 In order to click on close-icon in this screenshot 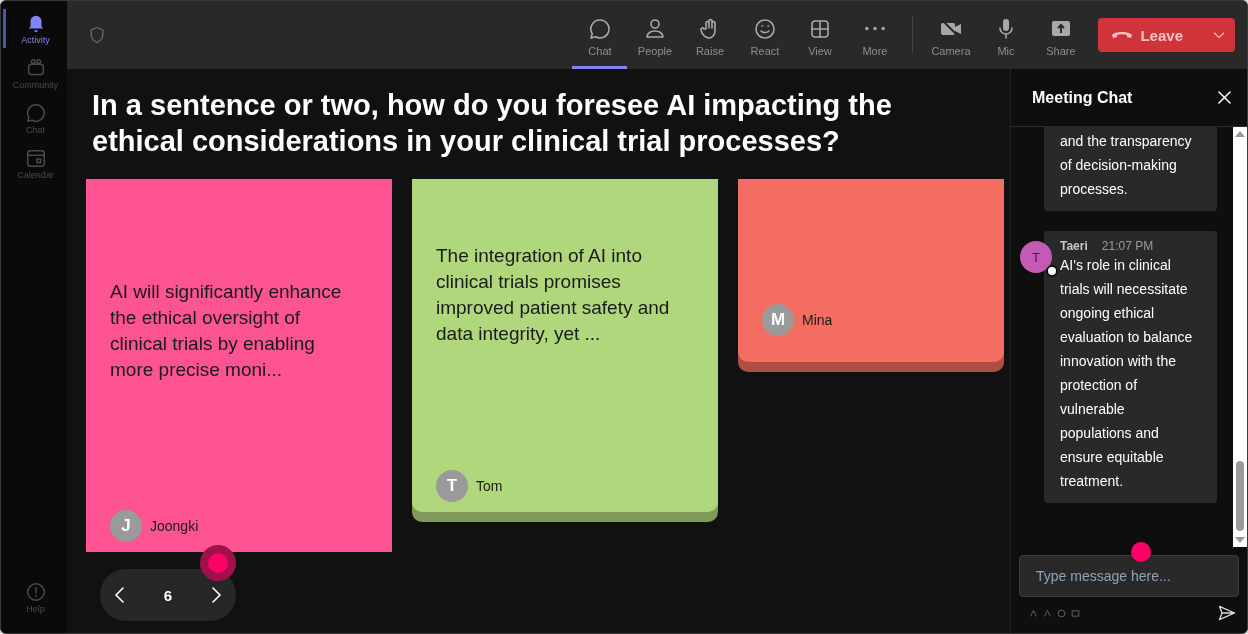, I will do `click(1224, 97)`.